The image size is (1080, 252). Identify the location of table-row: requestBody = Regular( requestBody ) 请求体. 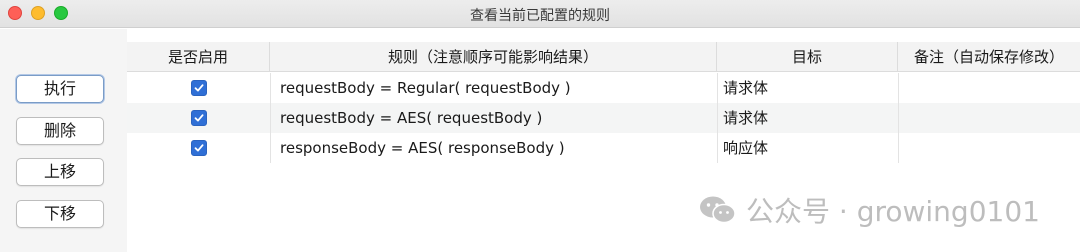
(603, 88).